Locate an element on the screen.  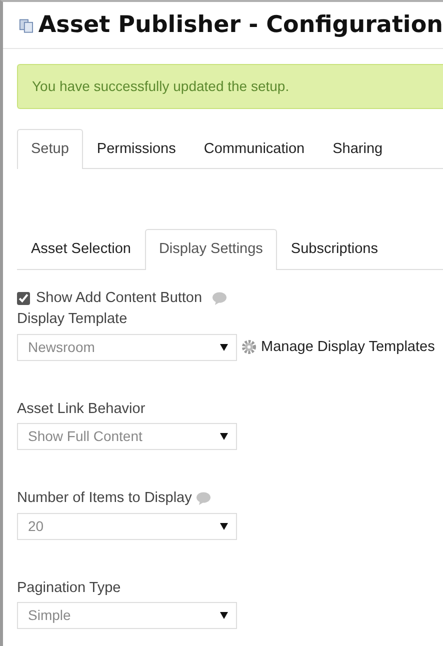
tab: Setup is located at coordinates (50, 149).